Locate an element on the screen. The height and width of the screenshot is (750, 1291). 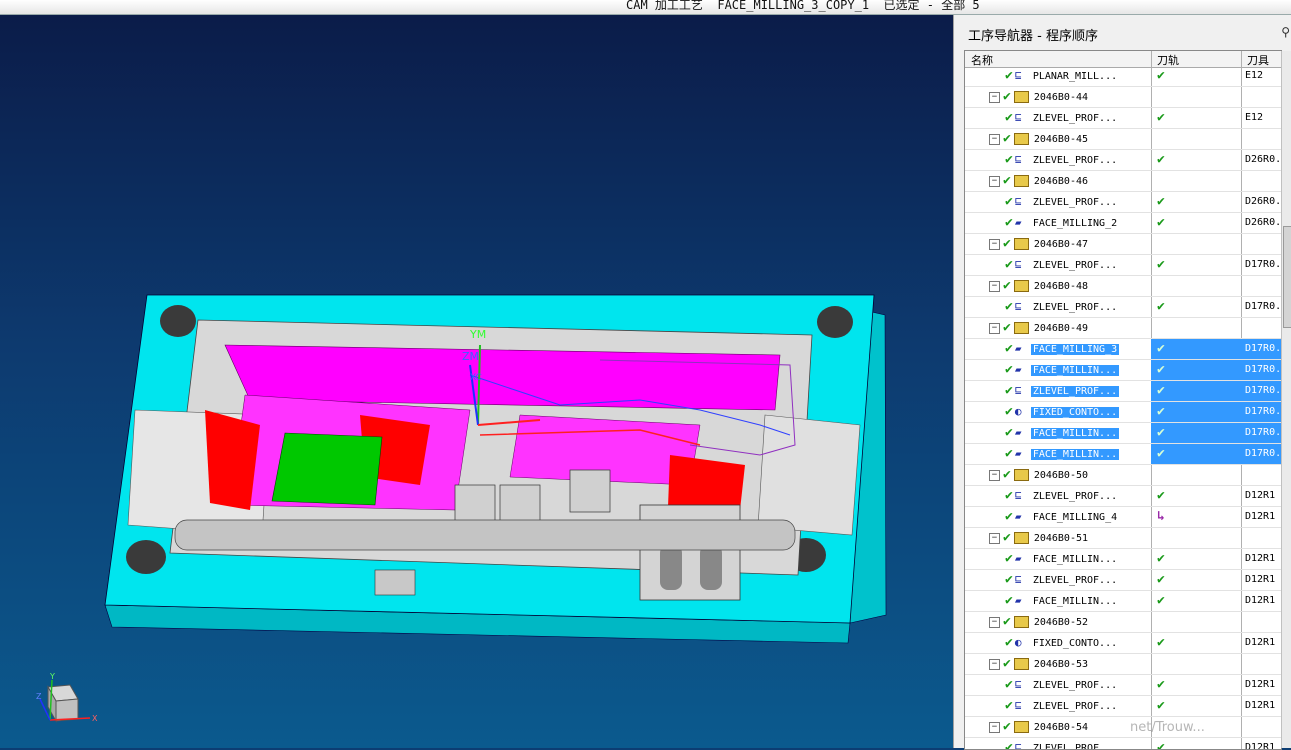
planar-milling-icon: ⊑ is located at coordinates (1018, 75).